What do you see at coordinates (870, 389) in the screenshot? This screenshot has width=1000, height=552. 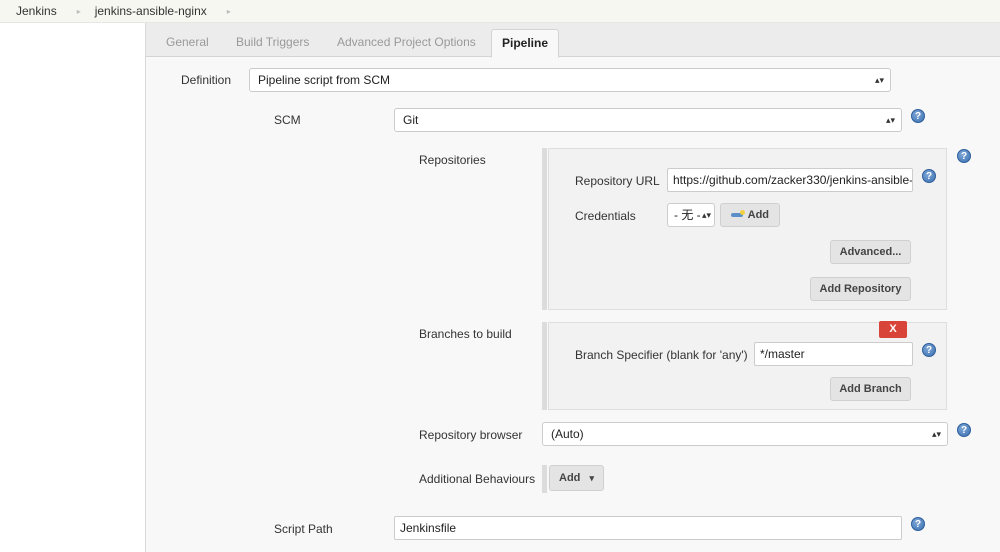 I see `add-branch-button: Add Branch` at bounding box center [870, 389].